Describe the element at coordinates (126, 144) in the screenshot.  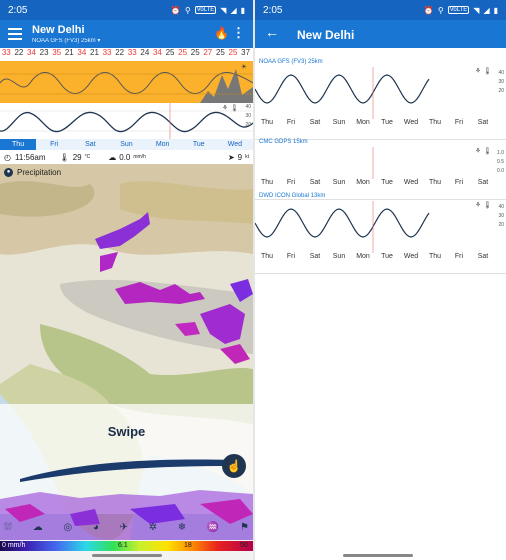
I see `day-tab-sun: Sun` at that location.